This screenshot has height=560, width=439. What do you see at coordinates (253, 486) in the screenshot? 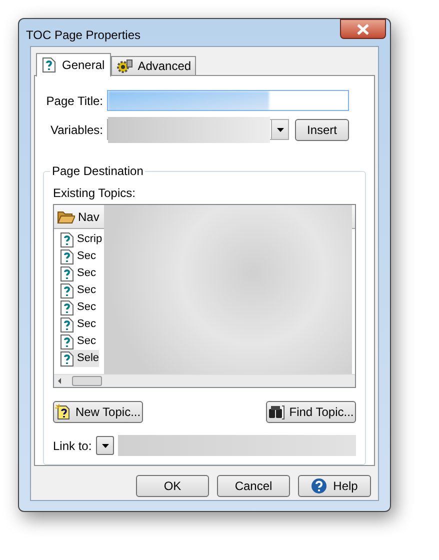
I see `cancel-button: Cancel` at bounding box center [253, 486].